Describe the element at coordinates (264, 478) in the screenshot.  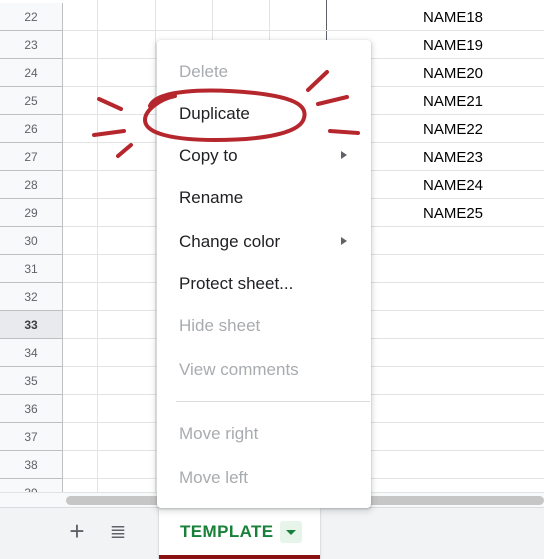
I see `menu-item-move-left: Move left` at that location.